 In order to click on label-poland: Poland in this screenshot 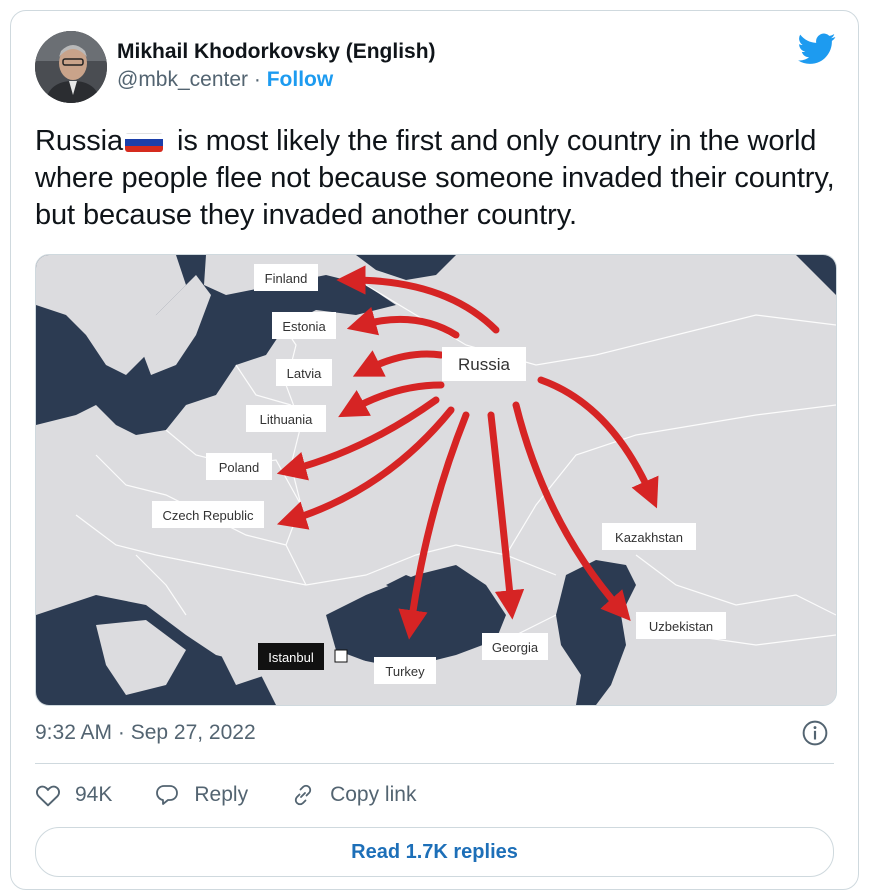, I will do `click(239, 467)`.